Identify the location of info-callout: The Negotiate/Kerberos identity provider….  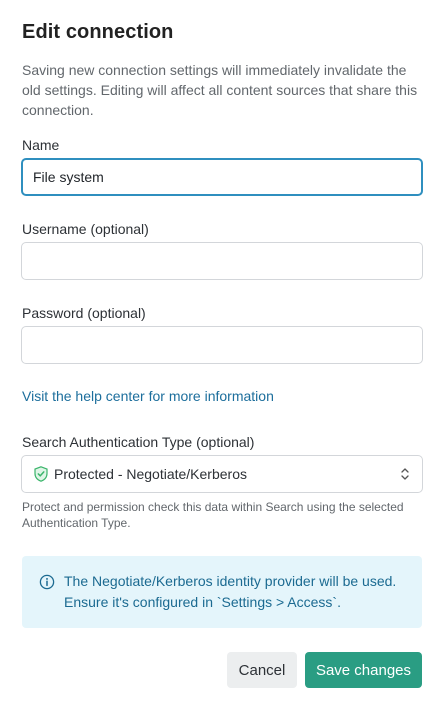
(222, 592).